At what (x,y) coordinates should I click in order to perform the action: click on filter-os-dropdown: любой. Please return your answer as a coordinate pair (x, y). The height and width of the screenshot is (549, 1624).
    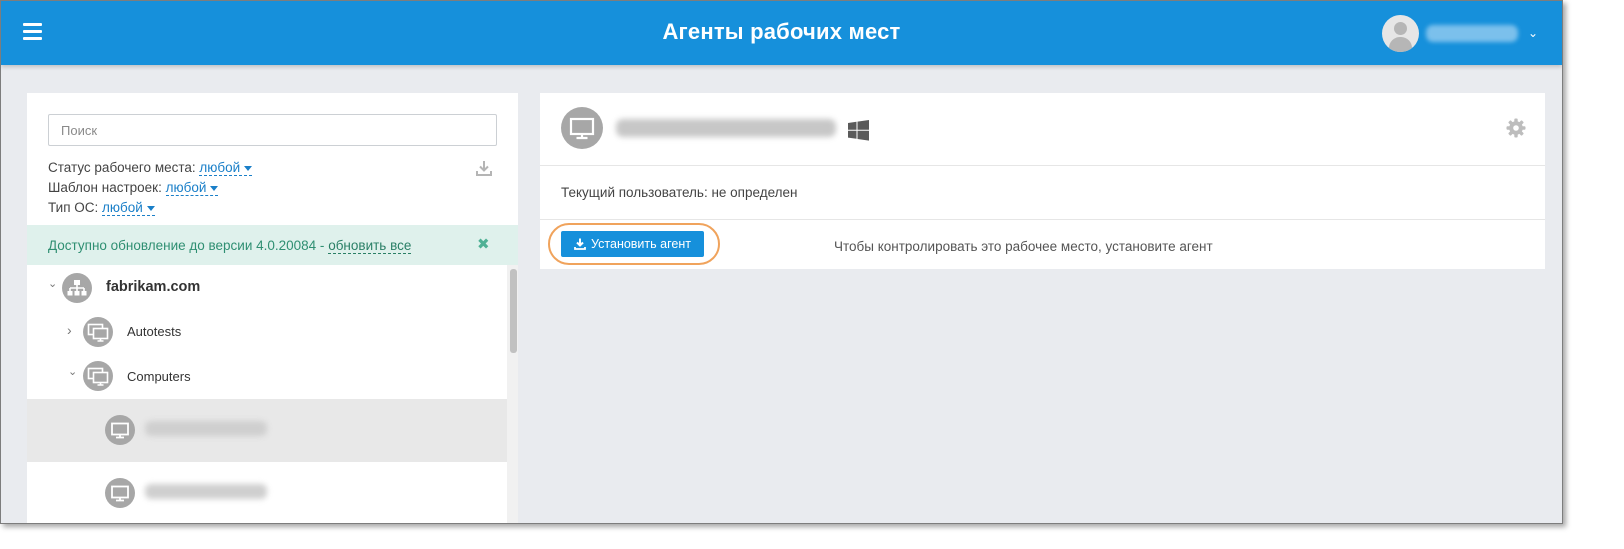
    Looking at the image, I should click on (128, 208).